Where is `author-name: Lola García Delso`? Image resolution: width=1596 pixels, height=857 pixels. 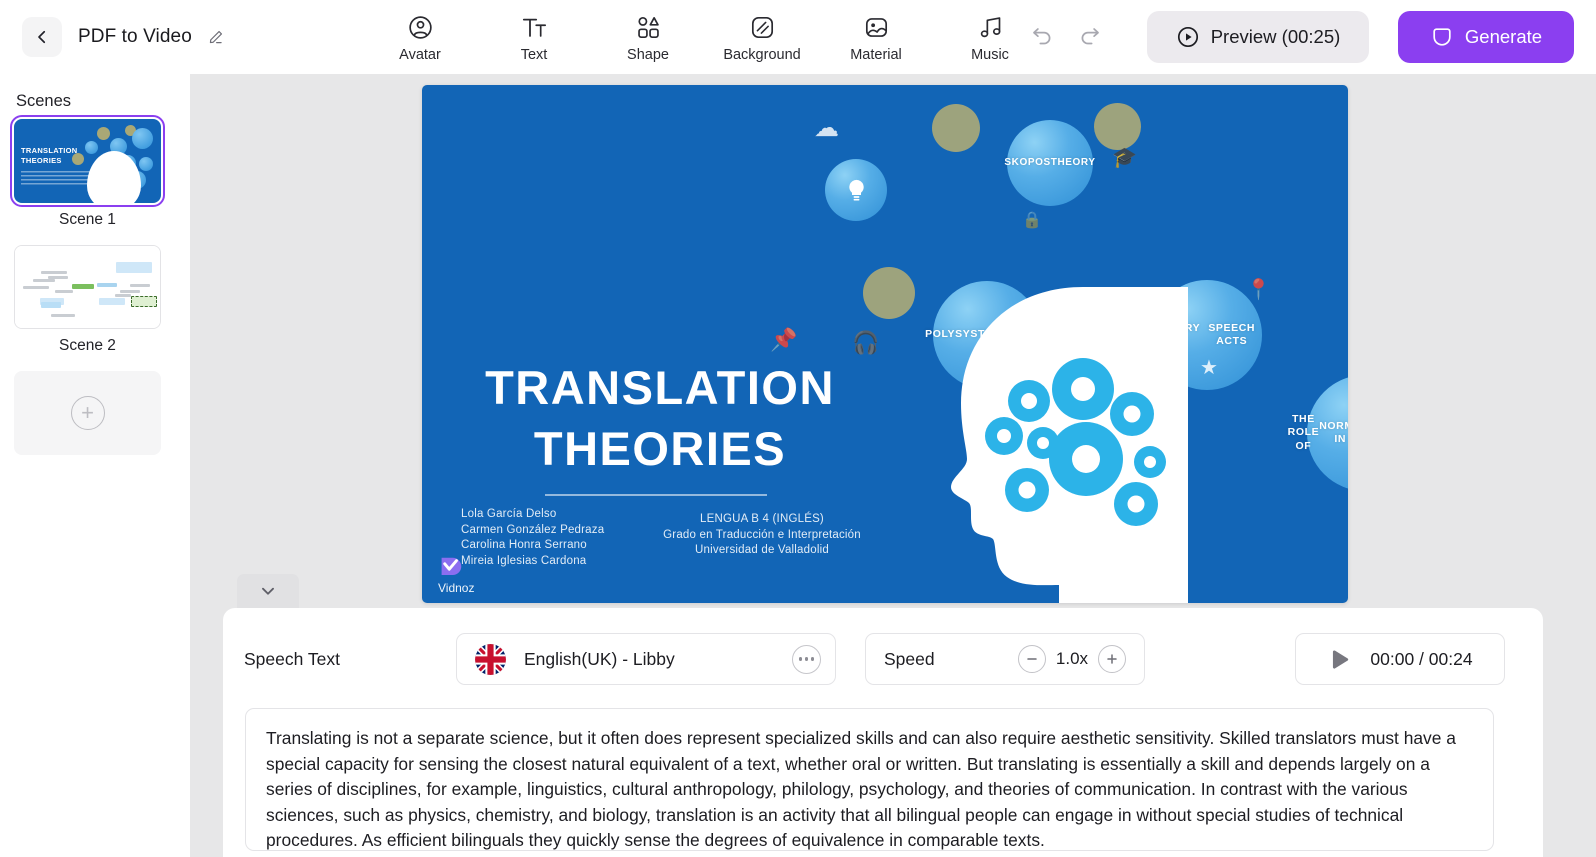 author-name: Lola García Delso is located at coordinates (509, 514).